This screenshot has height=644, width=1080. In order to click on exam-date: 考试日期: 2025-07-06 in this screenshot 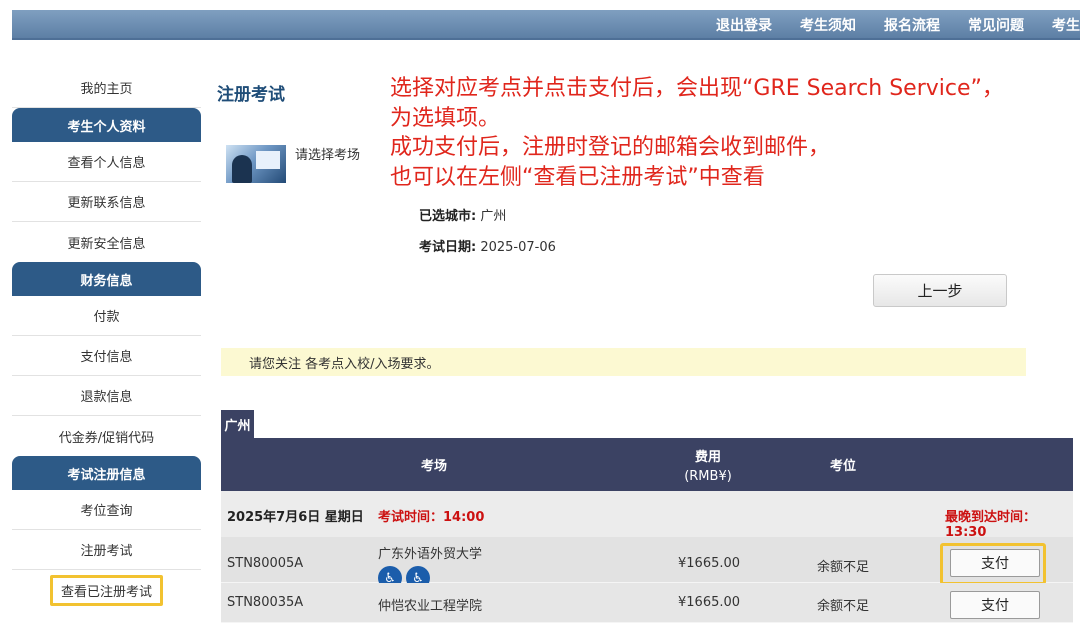, I will do `click(487, 245)`.